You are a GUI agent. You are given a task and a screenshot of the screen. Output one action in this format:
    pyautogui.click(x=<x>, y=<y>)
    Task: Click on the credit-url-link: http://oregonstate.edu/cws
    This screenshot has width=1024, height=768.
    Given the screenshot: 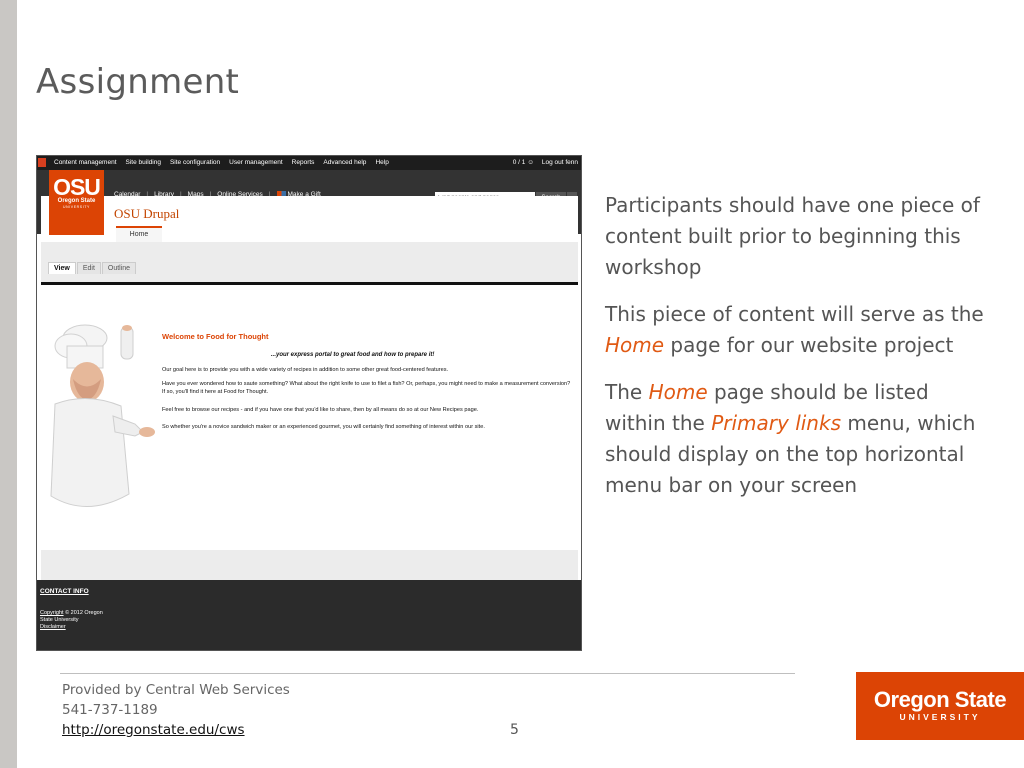 What is the action you would take?
    pyautogui.click(x=153, y=730)
    